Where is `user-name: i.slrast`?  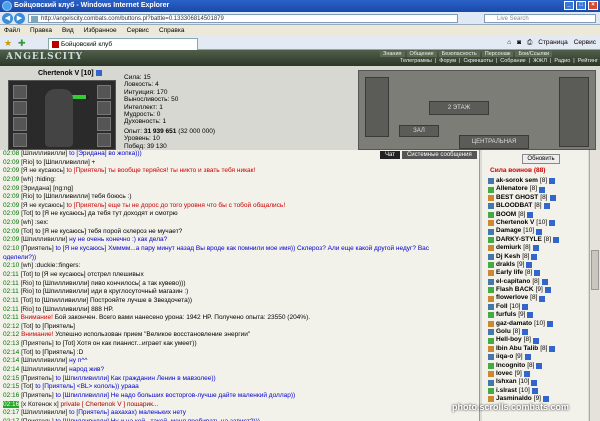
user-name: i.slrast is located at coordinates (506, 391).